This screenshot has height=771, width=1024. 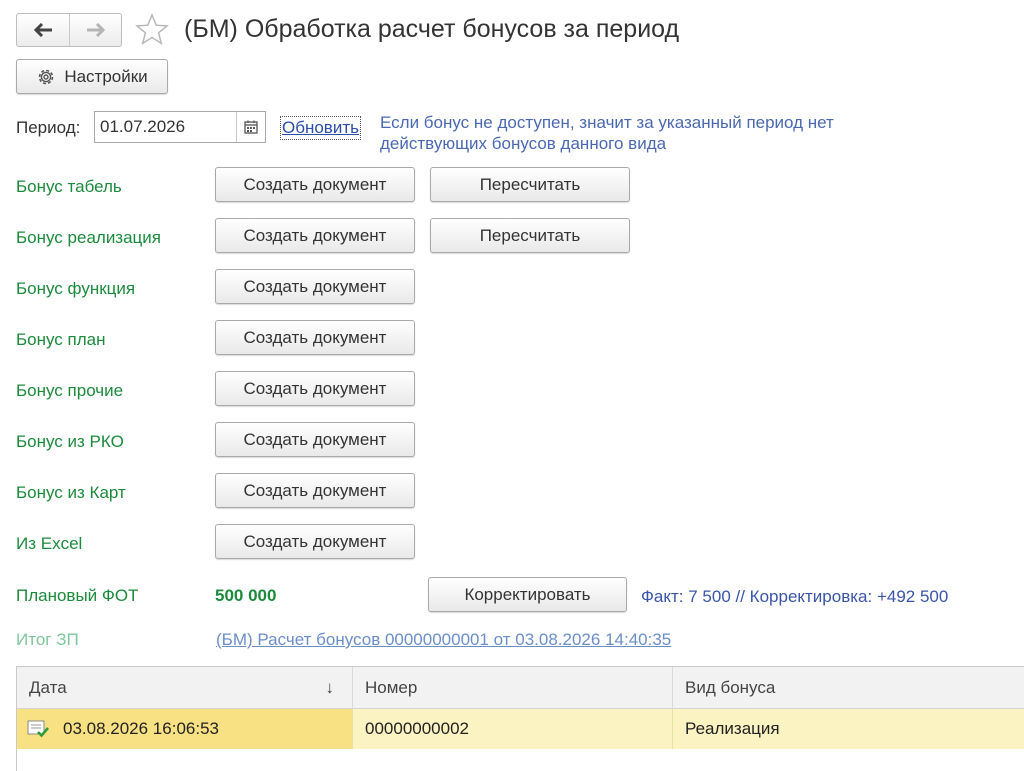 I want to click on bonus-label-excel: Из Excel, so click(x=49, y=543).